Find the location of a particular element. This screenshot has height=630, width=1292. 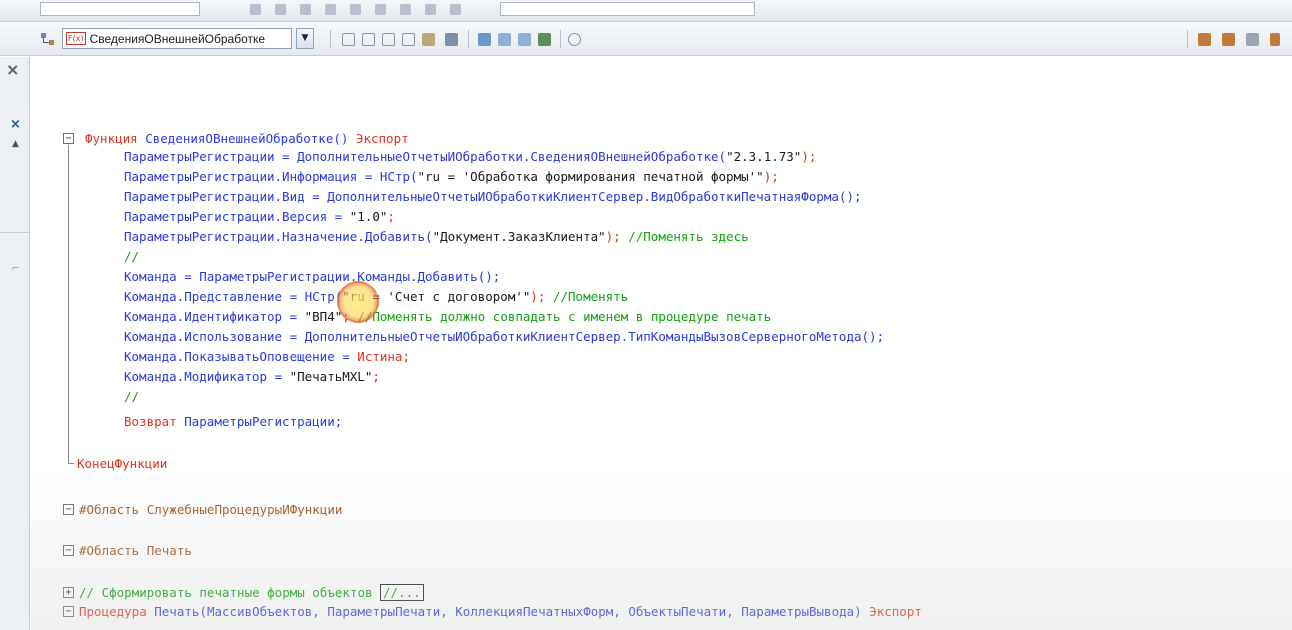

comment-icon is located at coordinates (408, 39).